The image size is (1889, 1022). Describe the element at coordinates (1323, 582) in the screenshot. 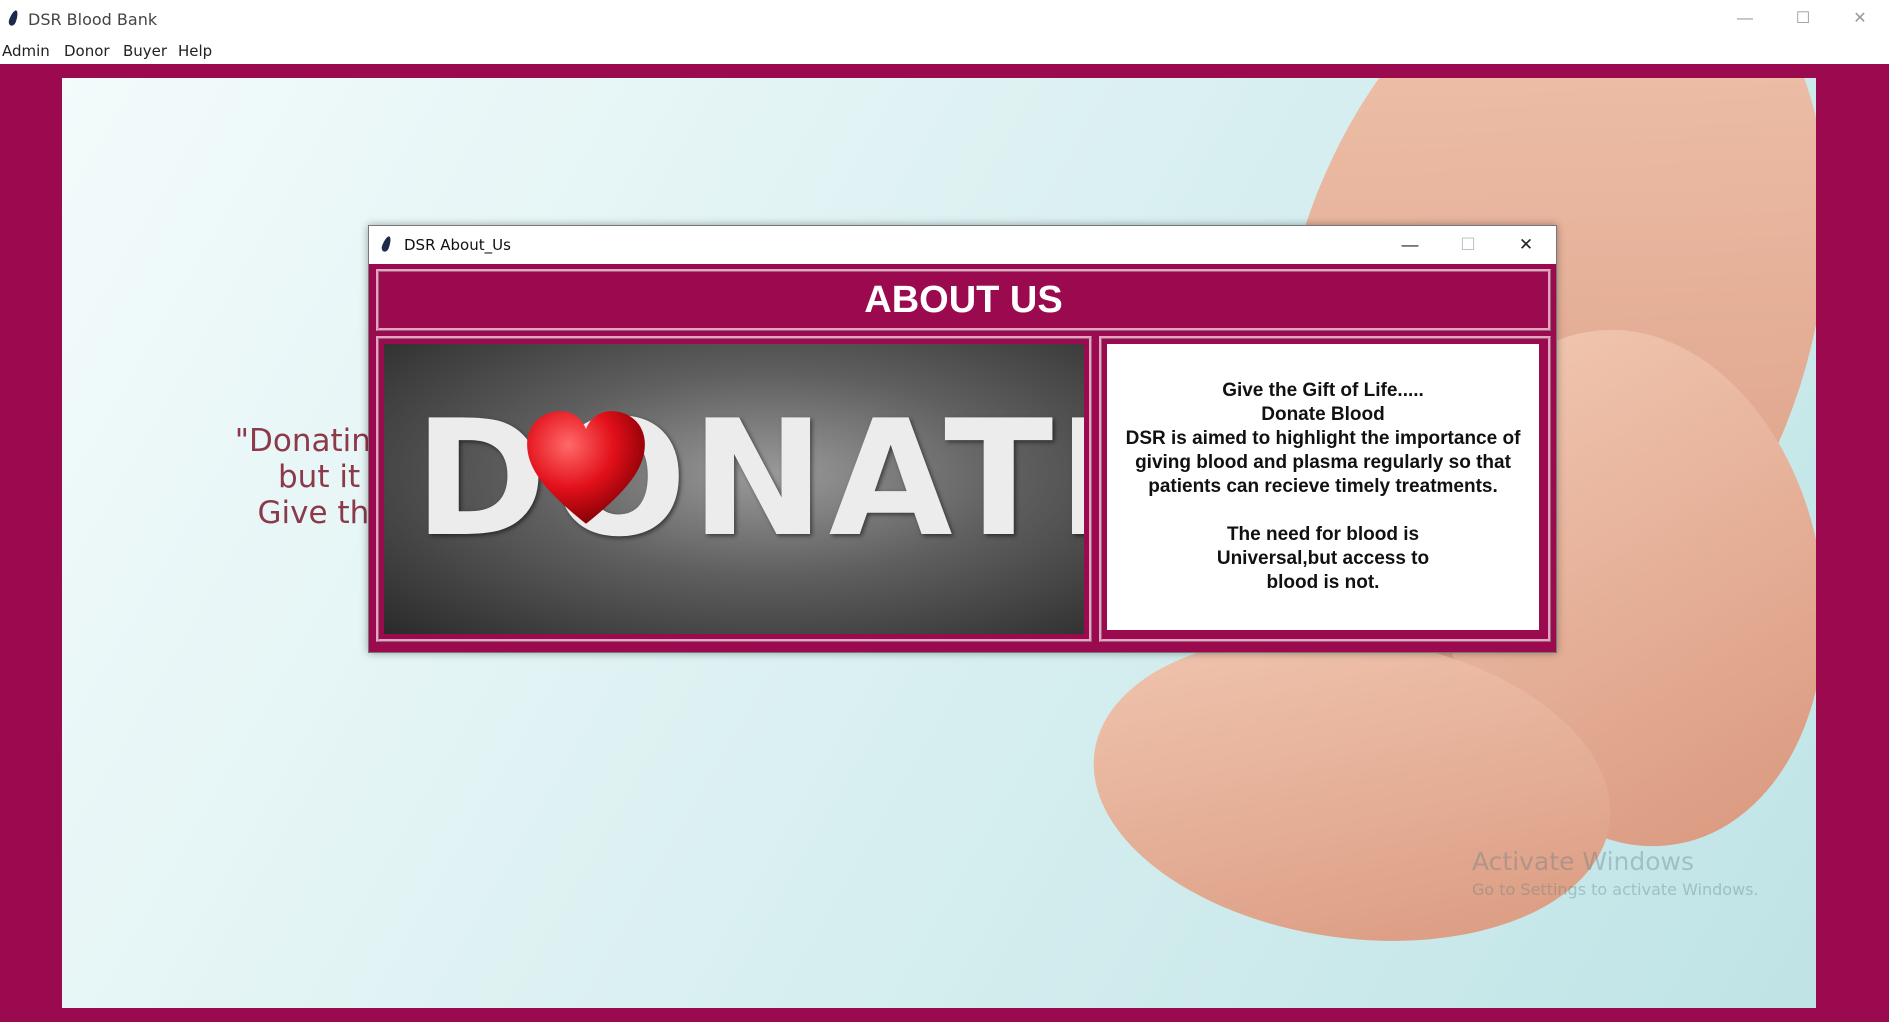

I see `about-line: blood is not.` at that location.